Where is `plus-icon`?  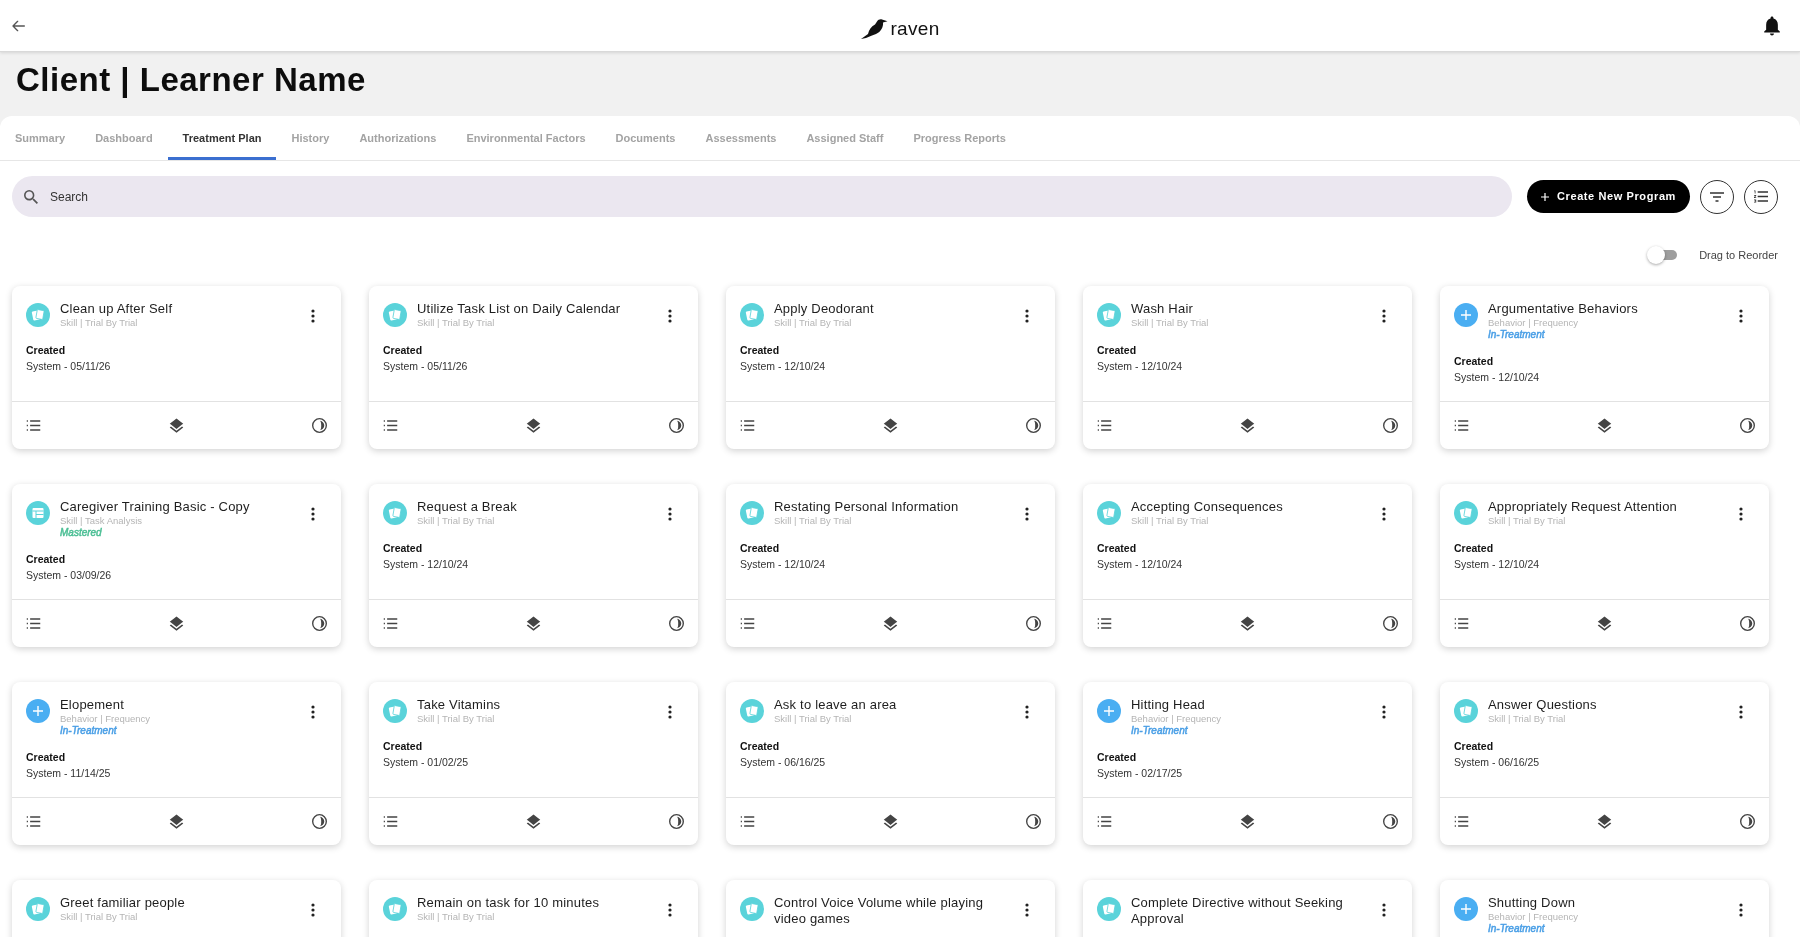
plus-icon is located at coordinates (1545, 196).